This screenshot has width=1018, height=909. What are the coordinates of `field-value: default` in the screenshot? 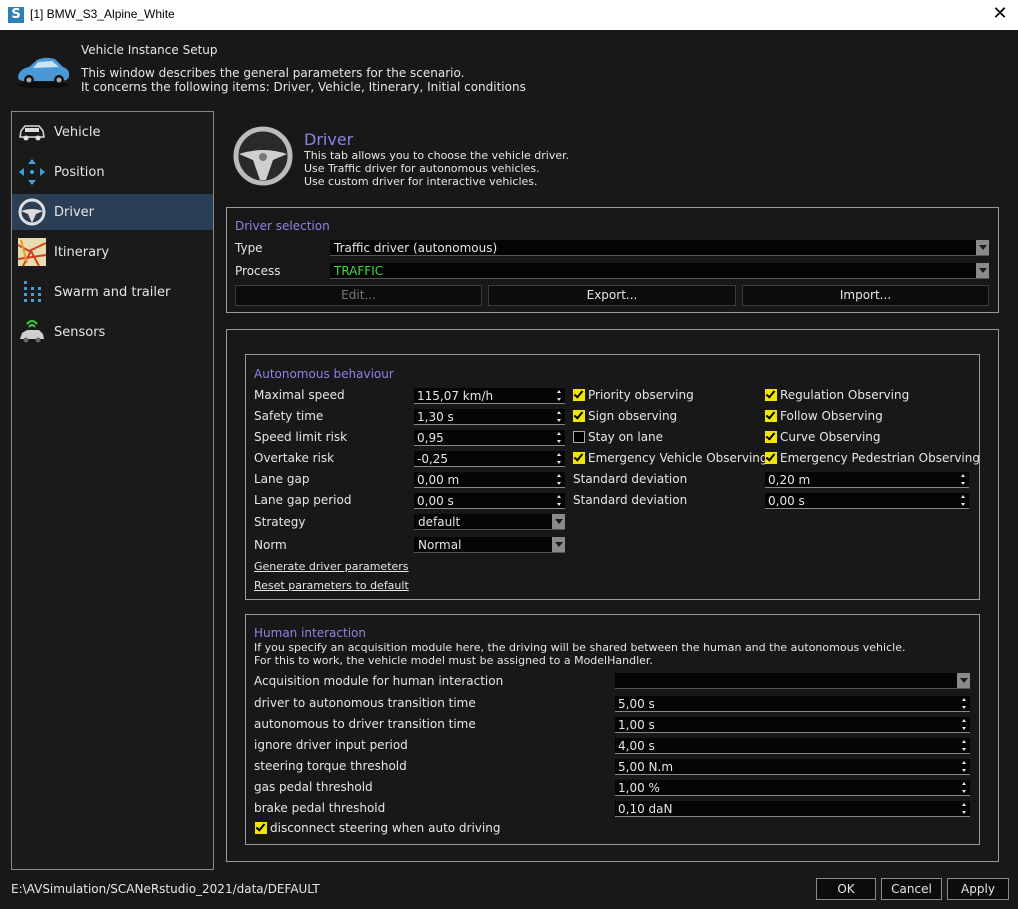 It's located at (439, 522).